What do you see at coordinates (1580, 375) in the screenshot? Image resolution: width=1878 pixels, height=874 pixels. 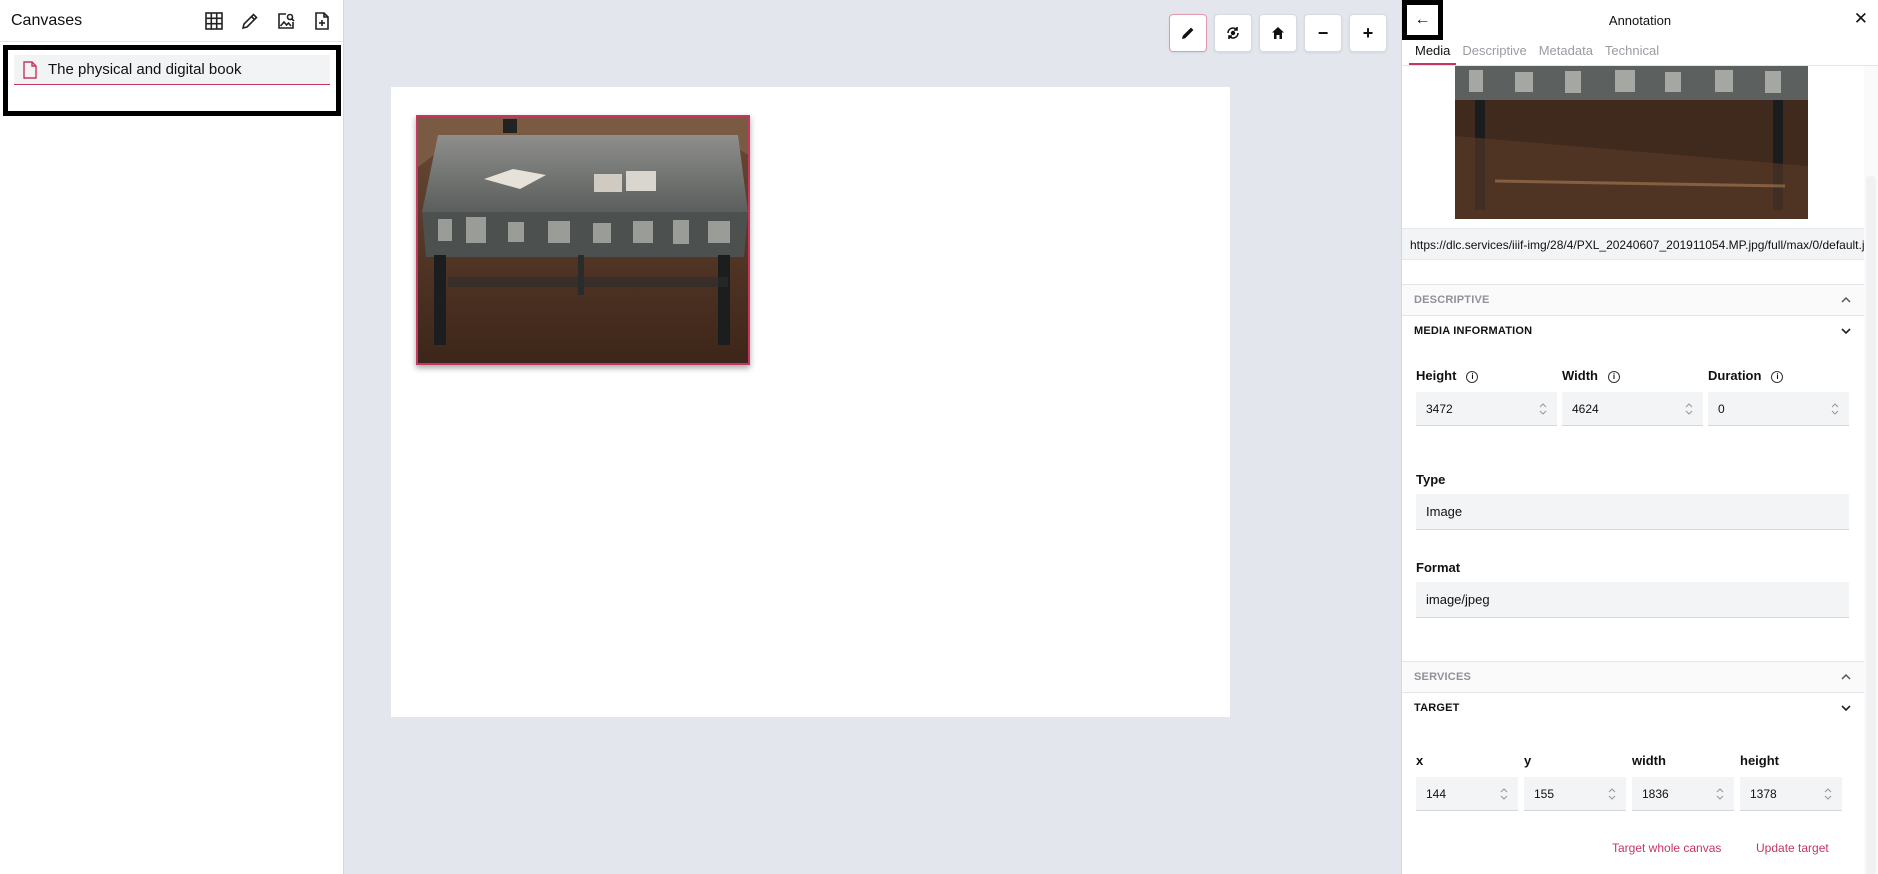 I see `width-label-text: Width` at bounding box center [1580, 375].